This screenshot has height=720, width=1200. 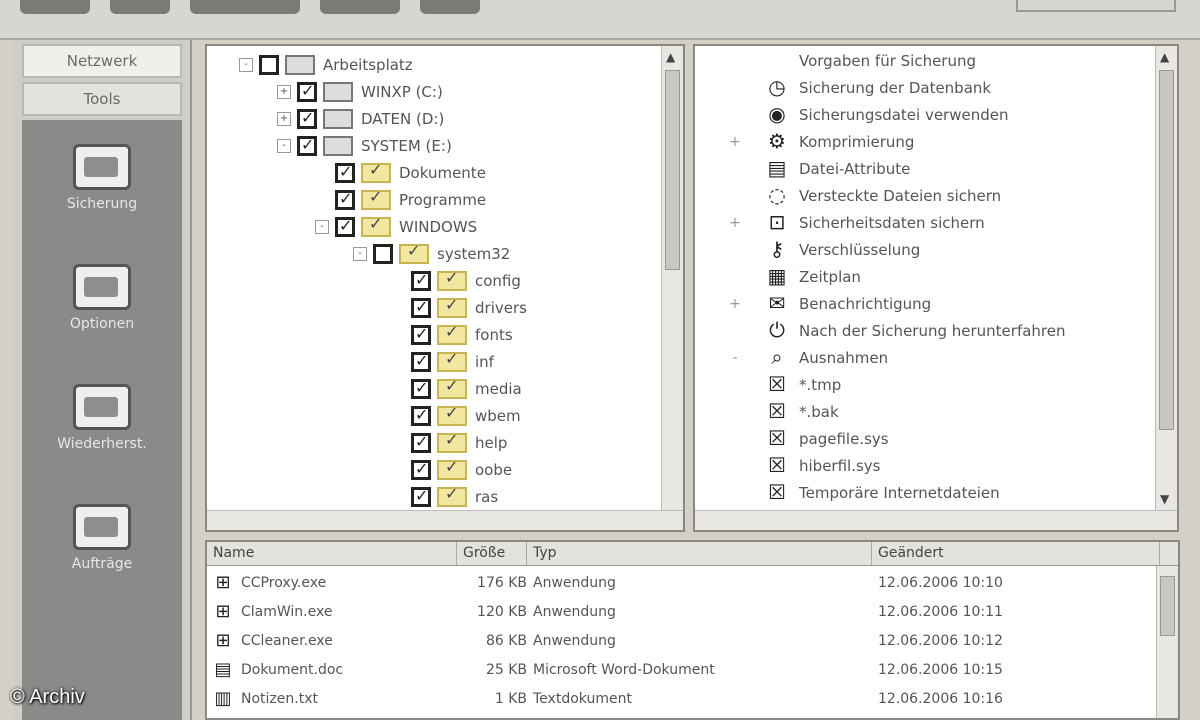 What do you see at coordinates (442, 362) in the screenshot?
I see `tree-node: inf` at bounding box center [442, 362].